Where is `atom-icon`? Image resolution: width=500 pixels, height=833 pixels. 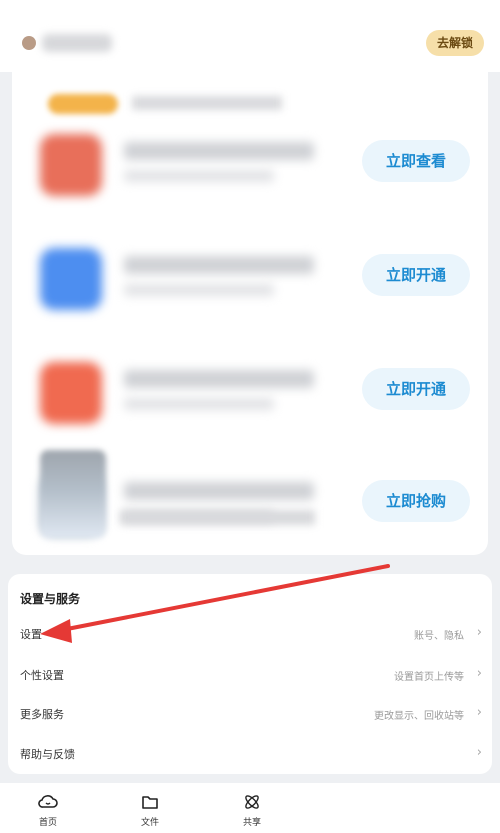 atom-icon is located at coordinates (252, 802).